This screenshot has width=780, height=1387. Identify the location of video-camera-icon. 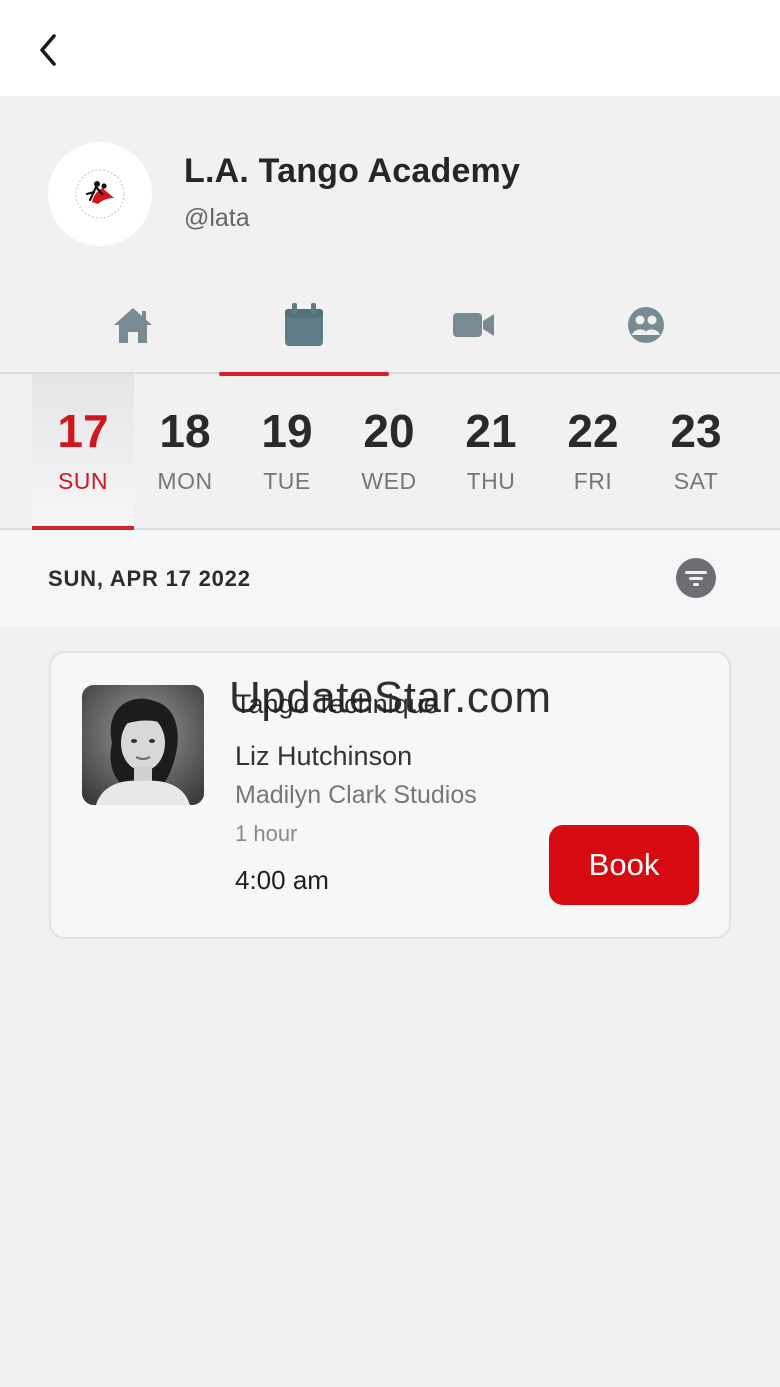
(473, 325).